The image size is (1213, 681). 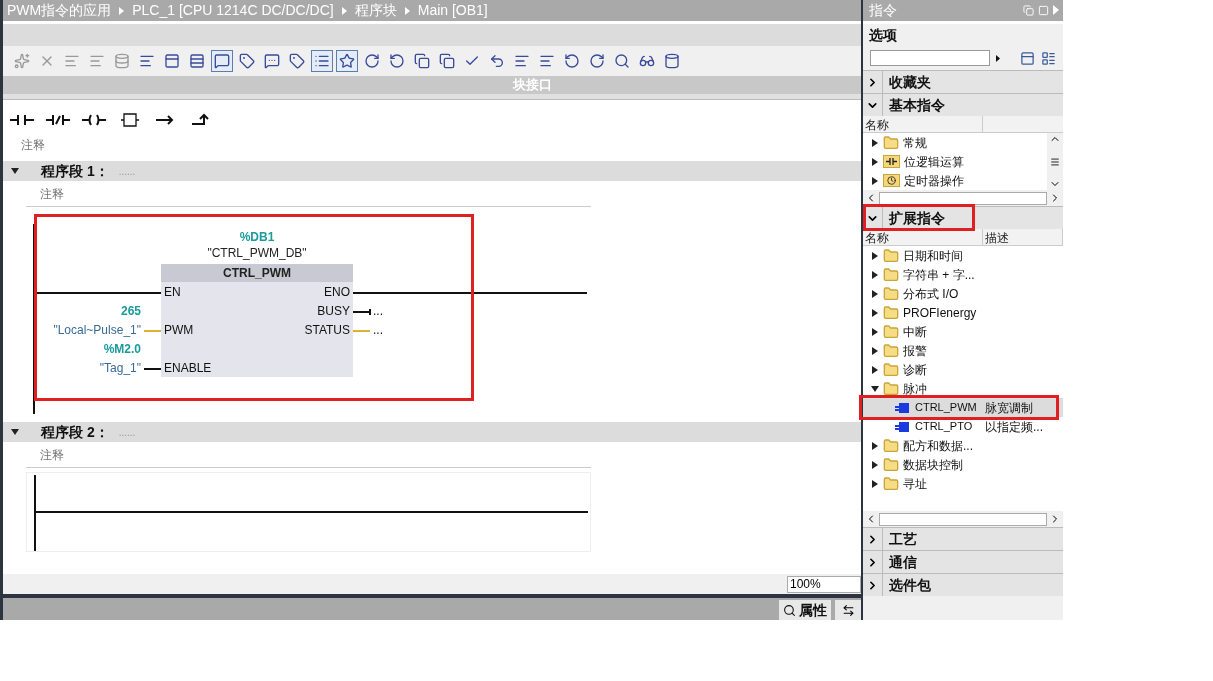 I want to click on tree-item: 数据块控制, so click(x=963, y=464).